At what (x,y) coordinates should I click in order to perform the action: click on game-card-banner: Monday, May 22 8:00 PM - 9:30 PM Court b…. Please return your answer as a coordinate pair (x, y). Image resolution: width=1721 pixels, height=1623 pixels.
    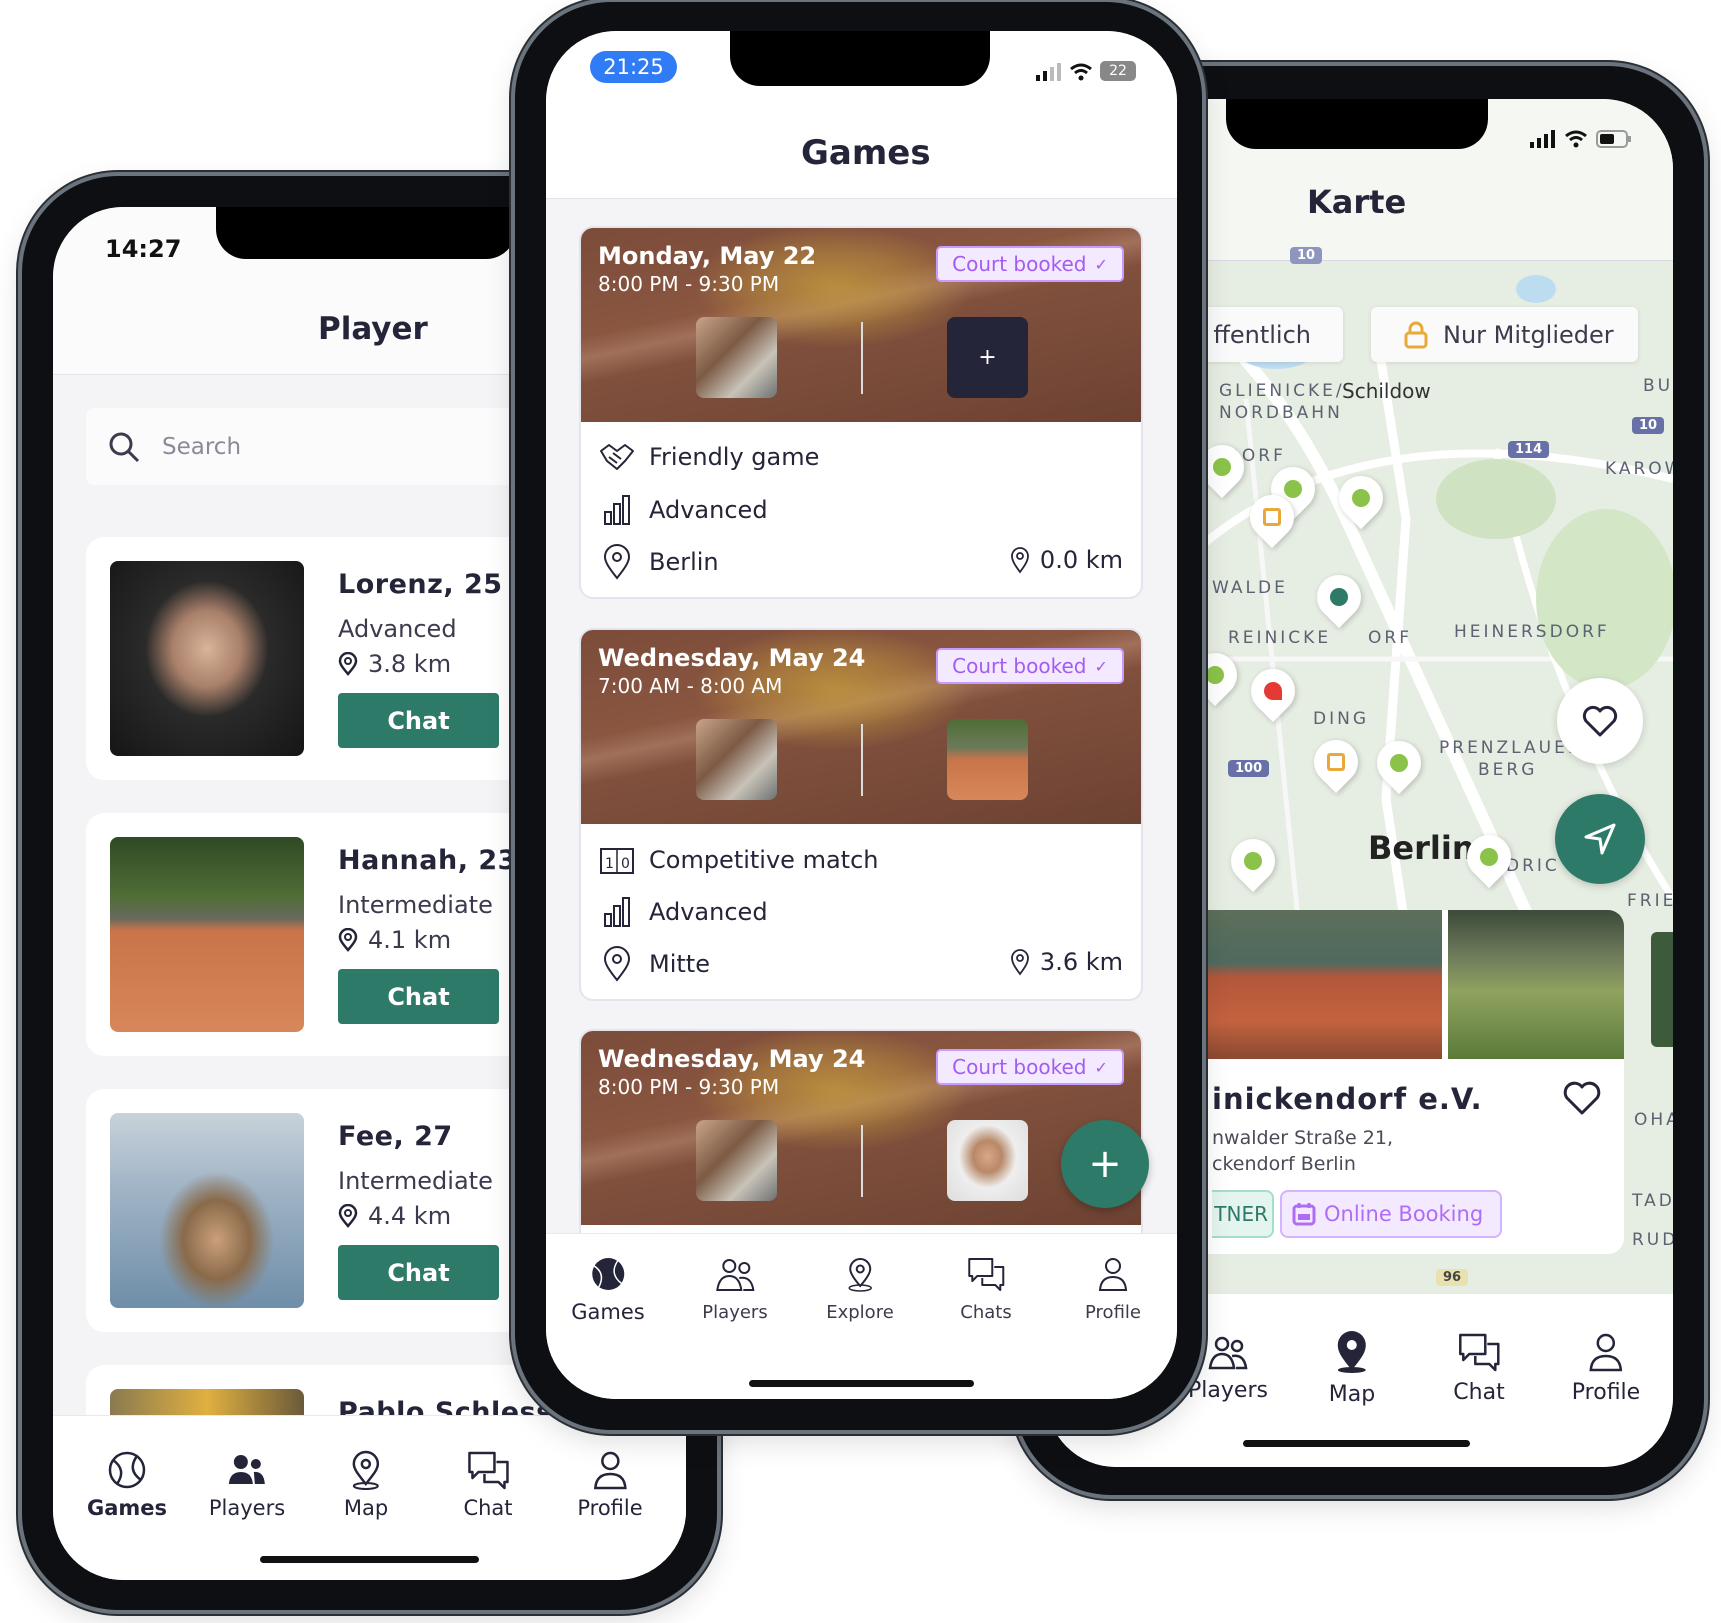
    Looking at the image, I should click on (861, 325).